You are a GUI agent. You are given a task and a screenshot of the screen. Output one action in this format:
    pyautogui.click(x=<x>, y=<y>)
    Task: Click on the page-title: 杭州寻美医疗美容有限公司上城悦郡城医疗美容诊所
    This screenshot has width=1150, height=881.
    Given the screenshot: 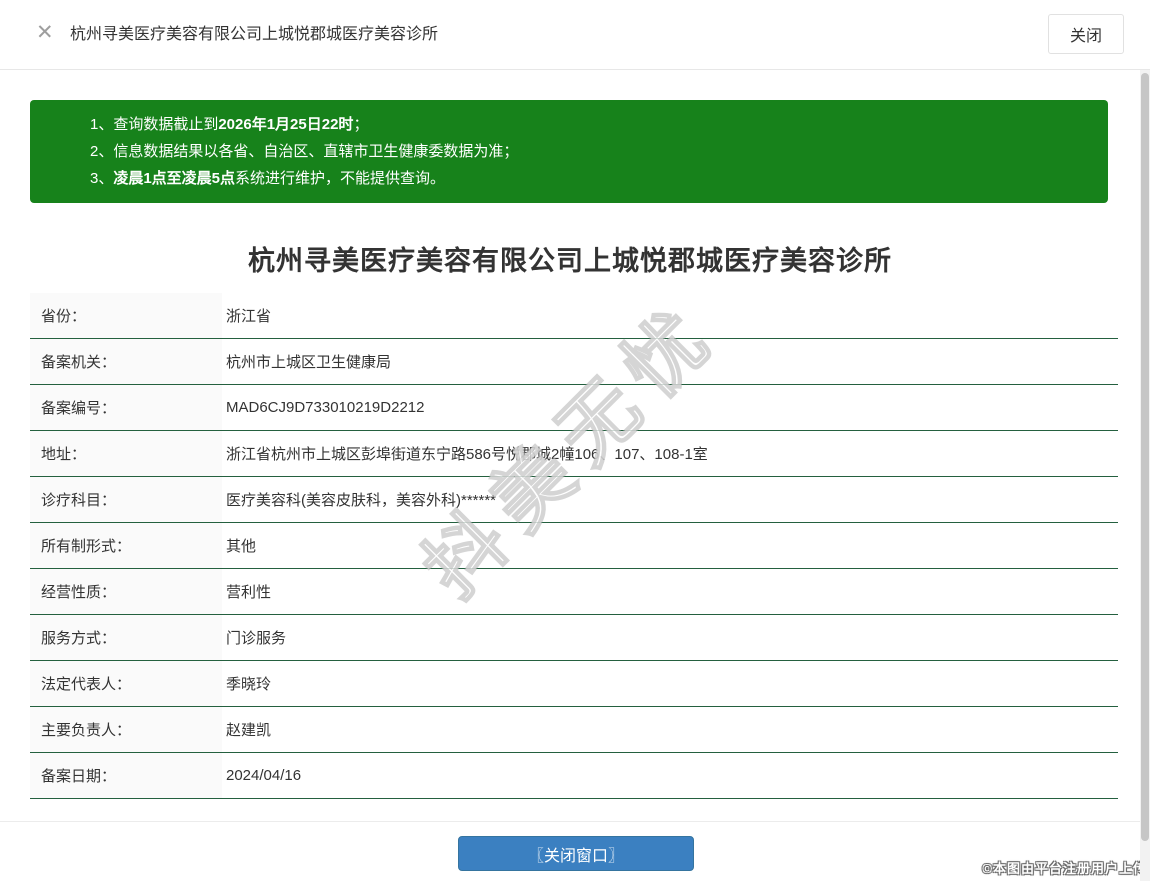 What is the action you would take?
    pyautogui.click(x=570, y=261)
    